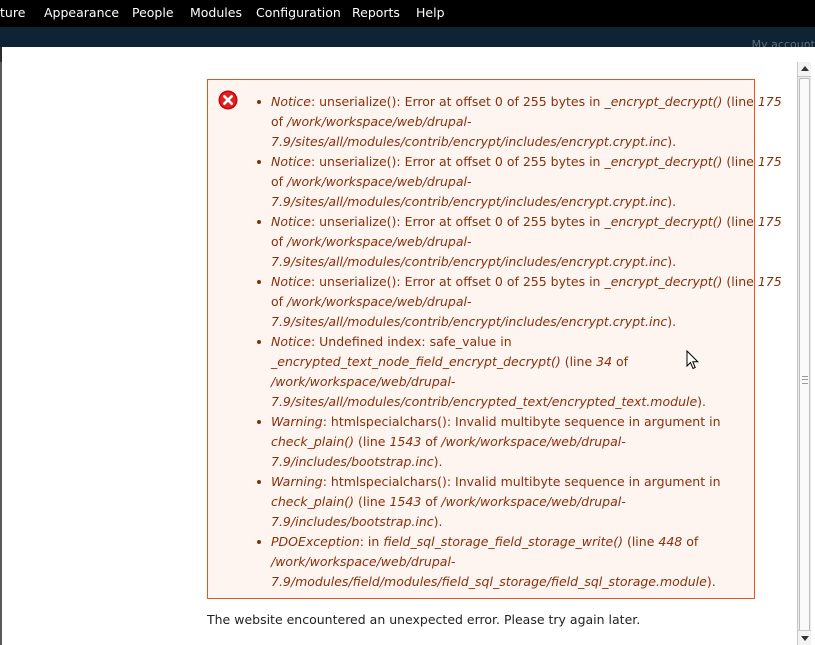  Describe the element at coordinates (804, 360) in the screenshot. I see `scrollbar-thumb` at that location.